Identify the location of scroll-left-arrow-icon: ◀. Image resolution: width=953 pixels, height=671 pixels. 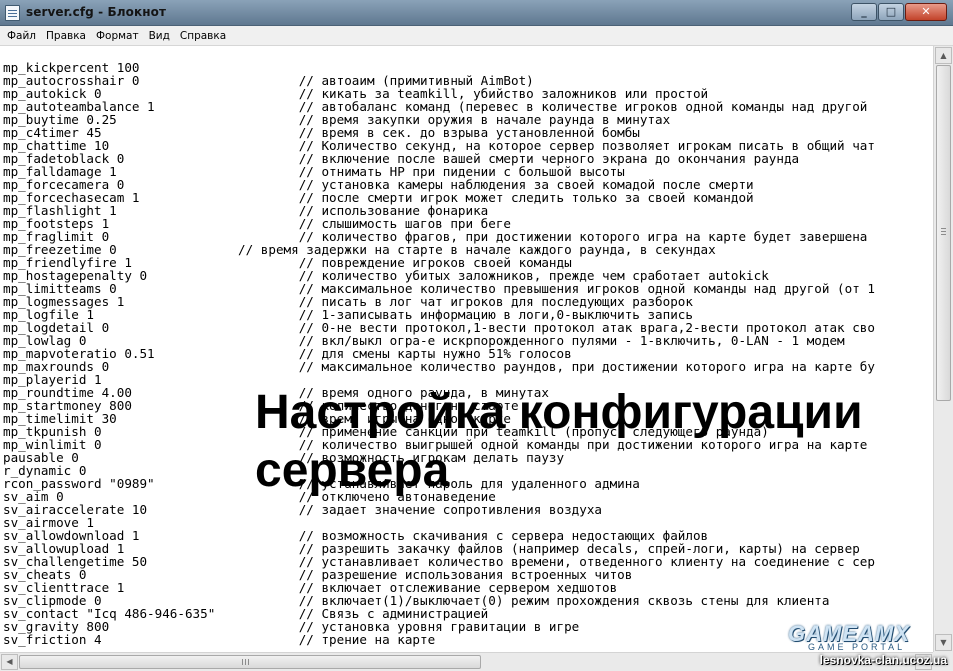
(9, 662).